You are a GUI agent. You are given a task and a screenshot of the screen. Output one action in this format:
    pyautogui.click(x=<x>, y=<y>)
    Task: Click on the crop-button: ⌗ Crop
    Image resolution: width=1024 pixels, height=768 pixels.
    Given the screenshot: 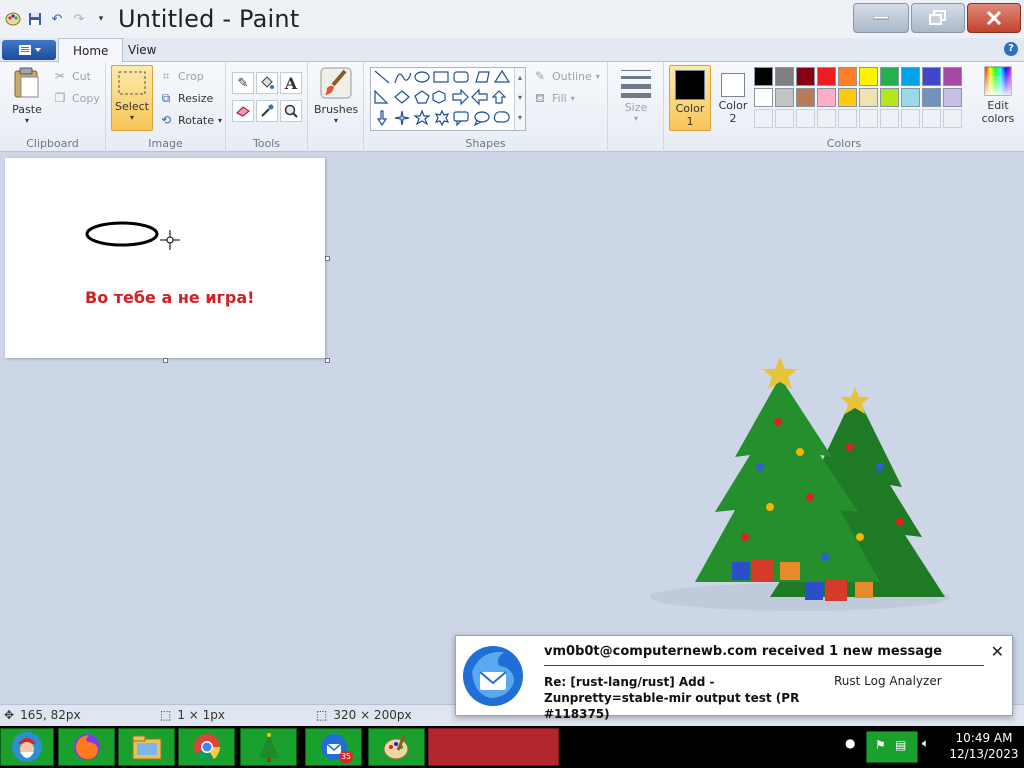 What is the action you would take?
    pyautogui.click(x=181, y=76)
    